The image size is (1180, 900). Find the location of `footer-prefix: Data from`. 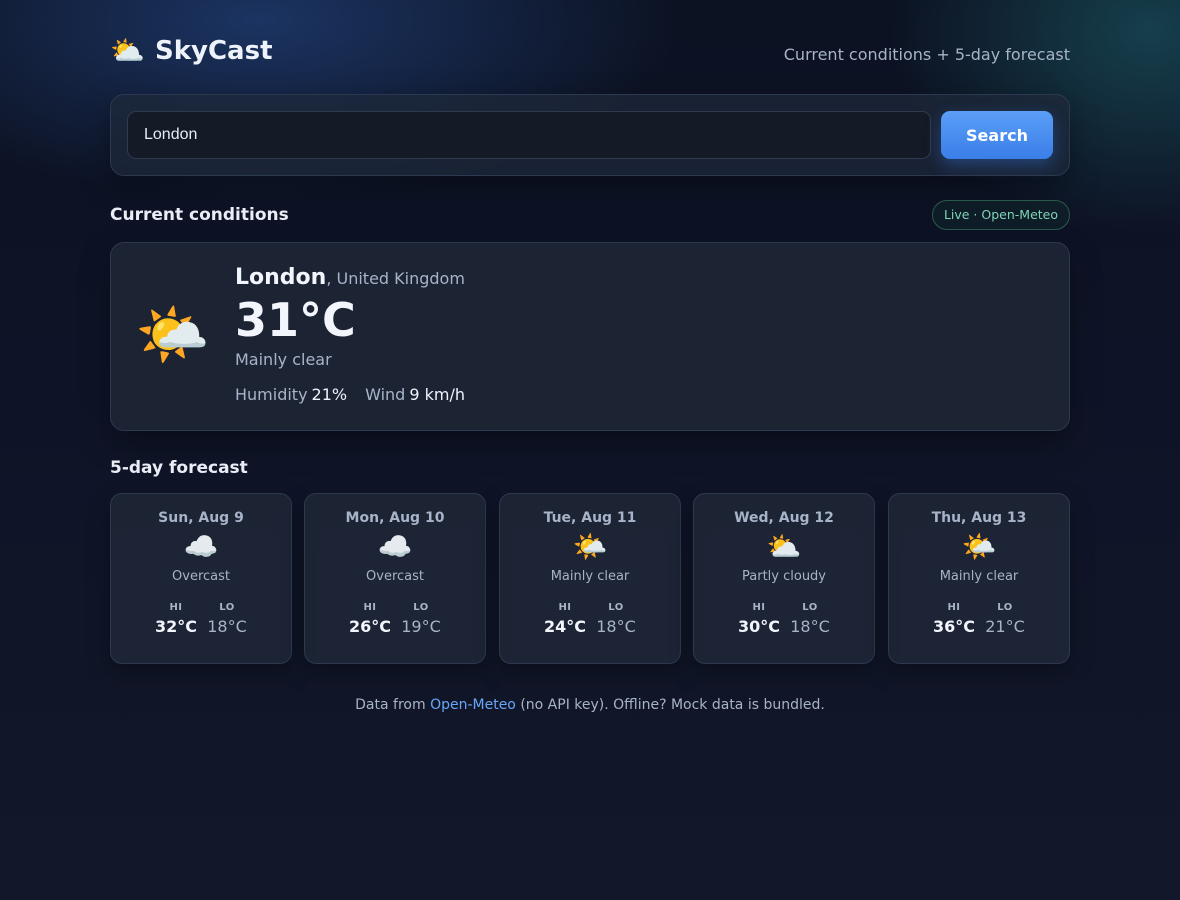

footer-prefix: Data from is located at coordinates (393, 705).